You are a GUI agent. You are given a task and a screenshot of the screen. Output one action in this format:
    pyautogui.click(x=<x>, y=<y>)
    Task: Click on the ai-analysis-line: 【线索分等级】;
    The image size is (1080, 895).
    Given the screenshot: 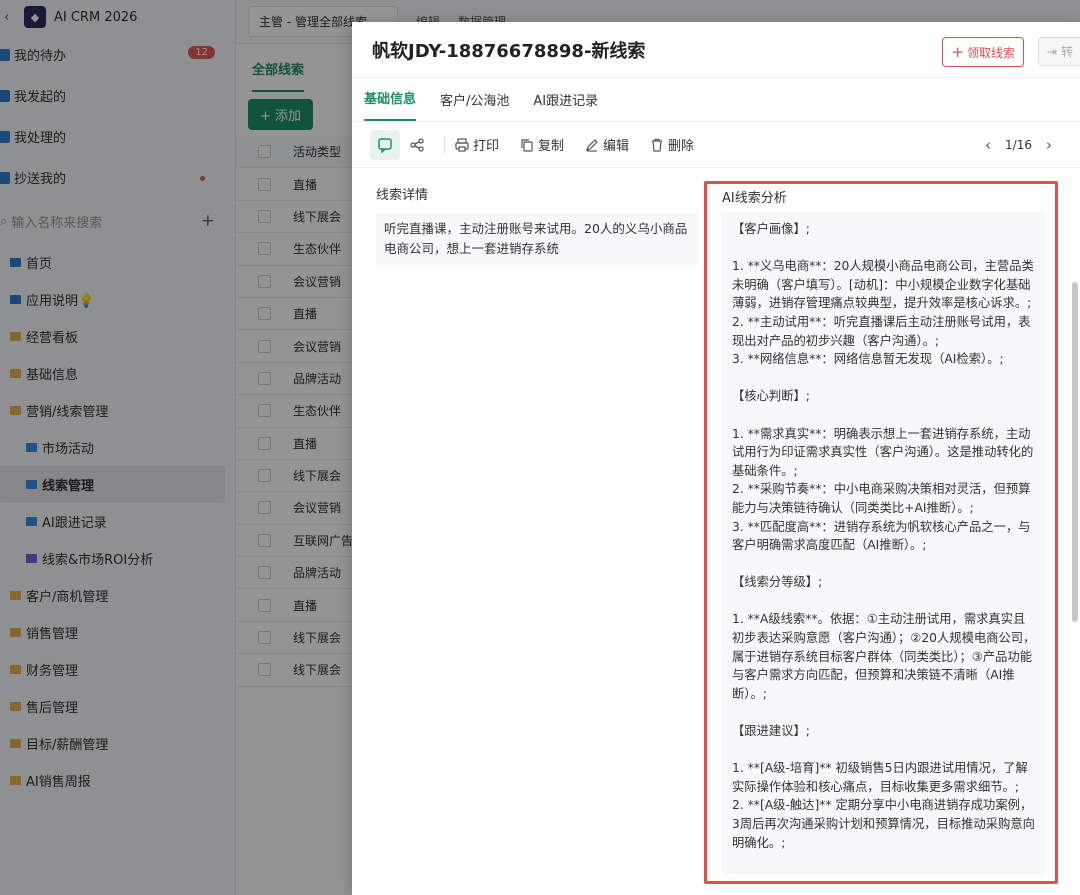 What is the action you would take?
    pyautogui.click(x=777, y=582)
    